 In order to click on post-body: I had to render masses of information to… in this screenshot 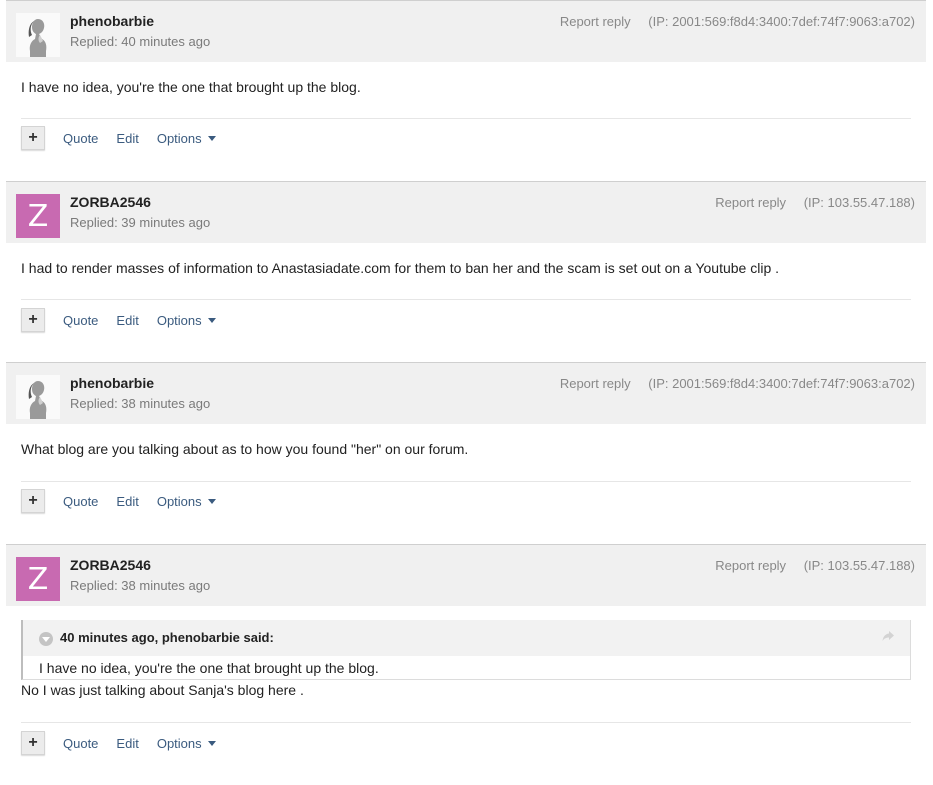, I will do `click(400, 268)`.